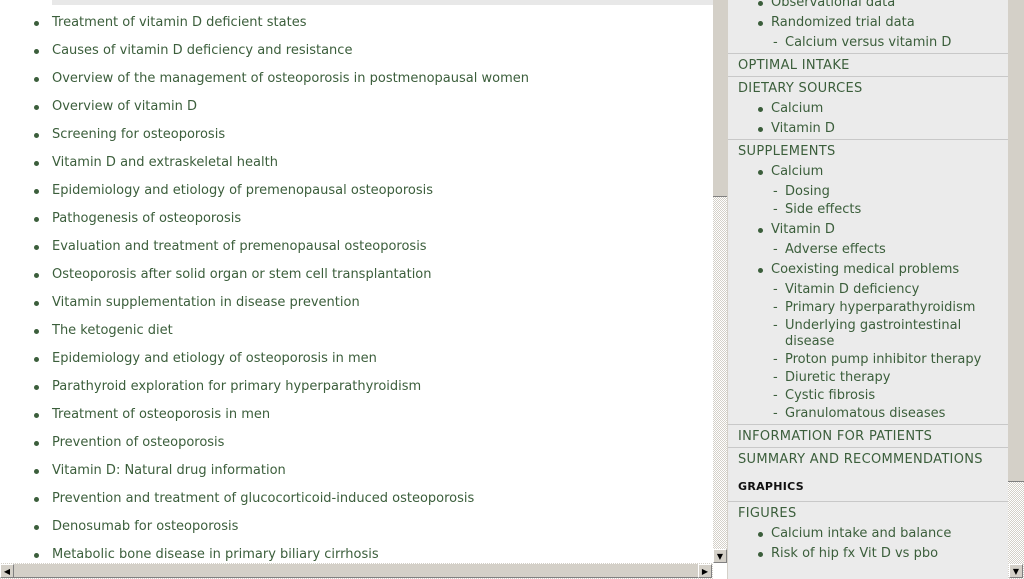 This screenshot has width=1024, height=579. What do you see at coordinates (868, 534) in the screenshot?
I see `outline-item: Calcium intake and balance` at bounding box center [868, 534].